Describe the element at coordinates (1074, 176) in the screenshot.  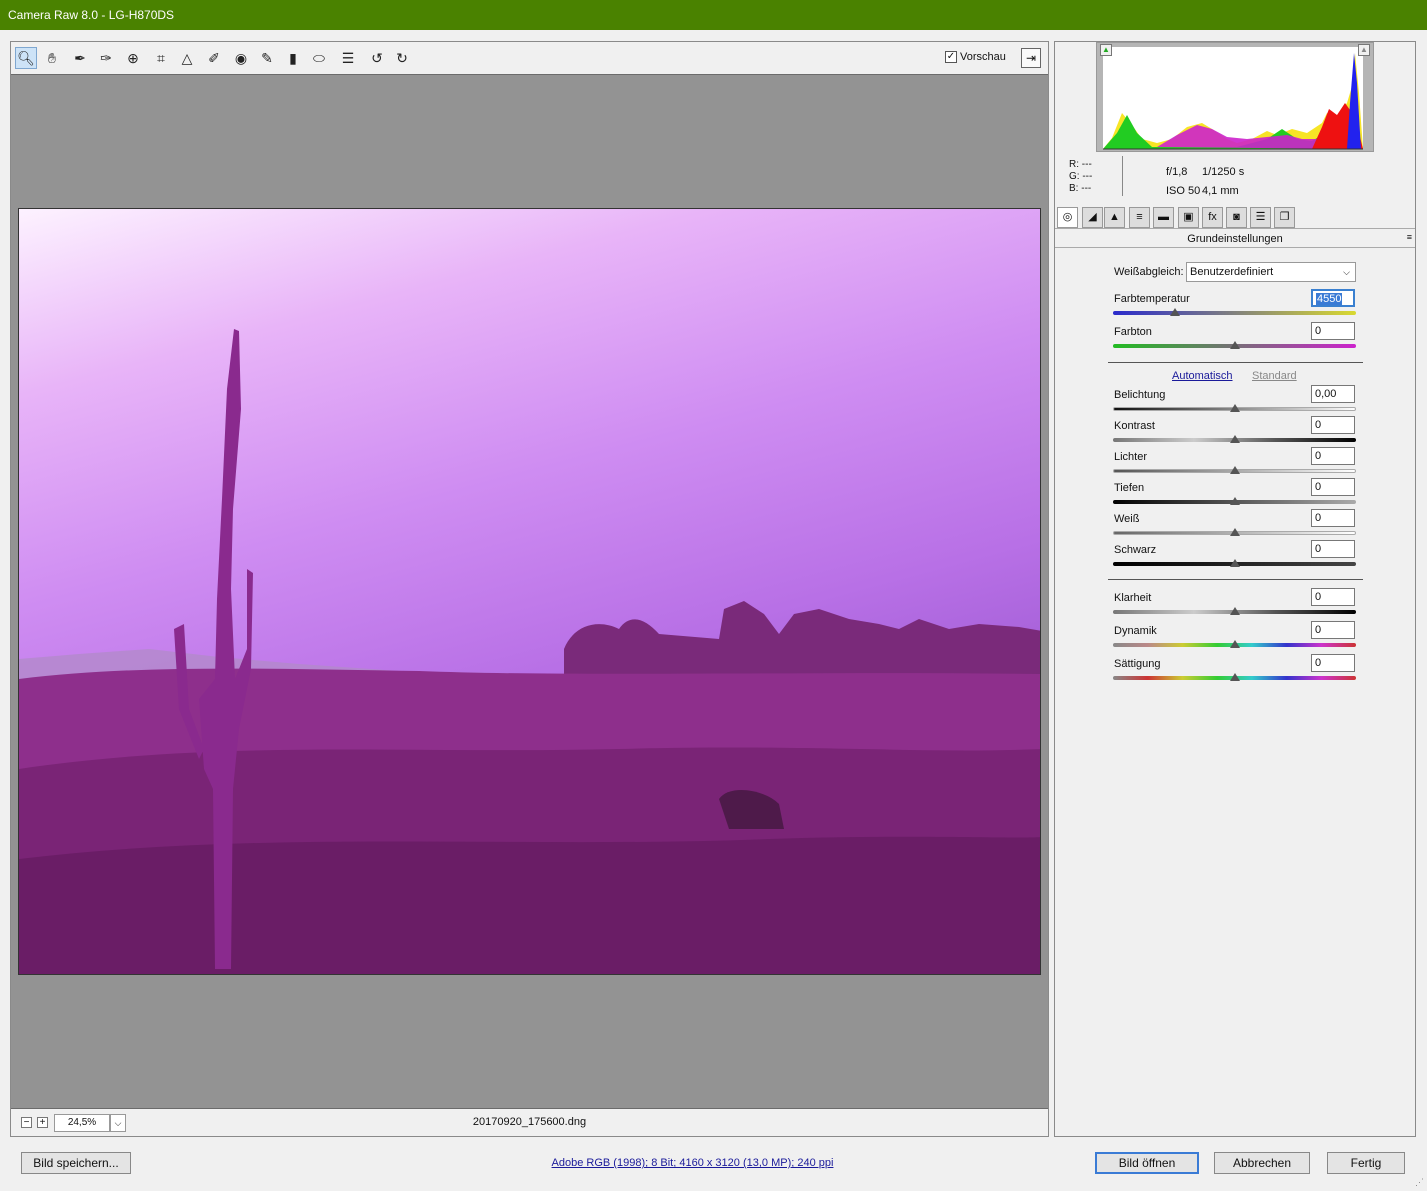
I see `g-label: G:` at that location.